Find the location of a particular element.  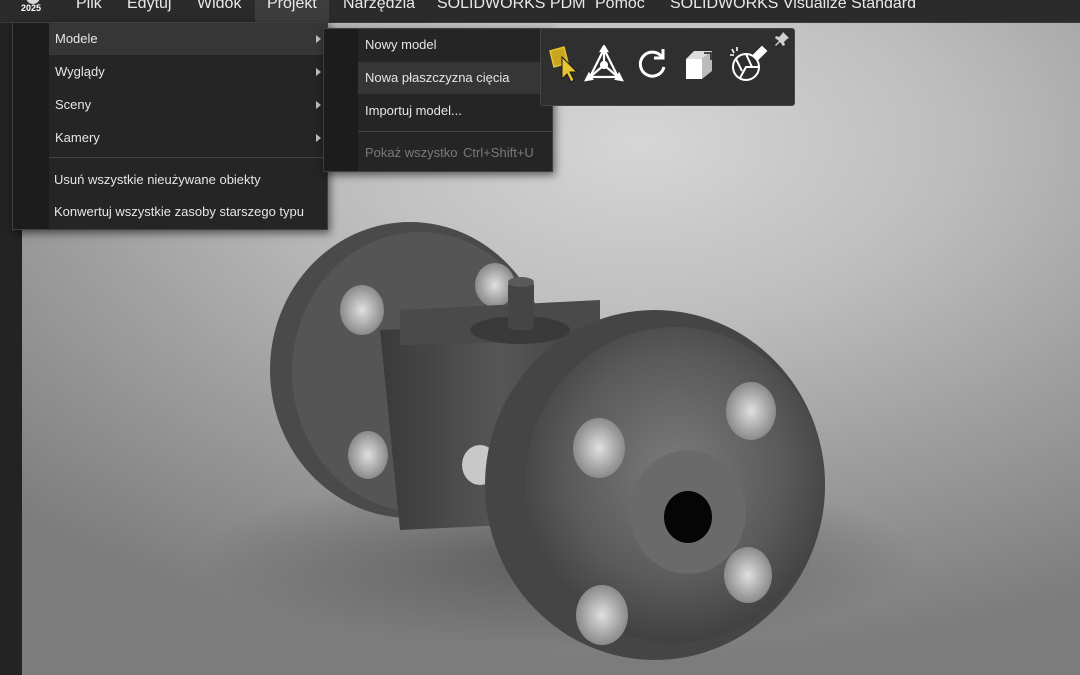

menu-item-remove-unused: Usuń wszystkie nieużywane obiekty is located at coordinates (170, 180).